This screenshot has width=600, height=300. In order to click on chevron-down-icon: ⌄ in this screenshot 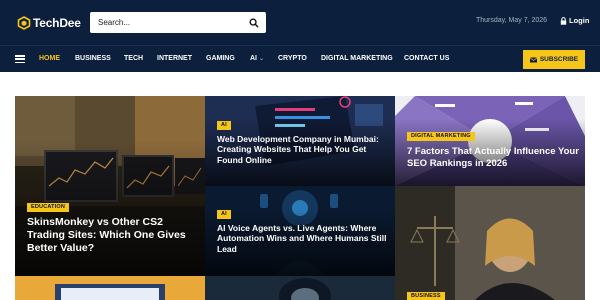, I will do `click(262, 59)`.